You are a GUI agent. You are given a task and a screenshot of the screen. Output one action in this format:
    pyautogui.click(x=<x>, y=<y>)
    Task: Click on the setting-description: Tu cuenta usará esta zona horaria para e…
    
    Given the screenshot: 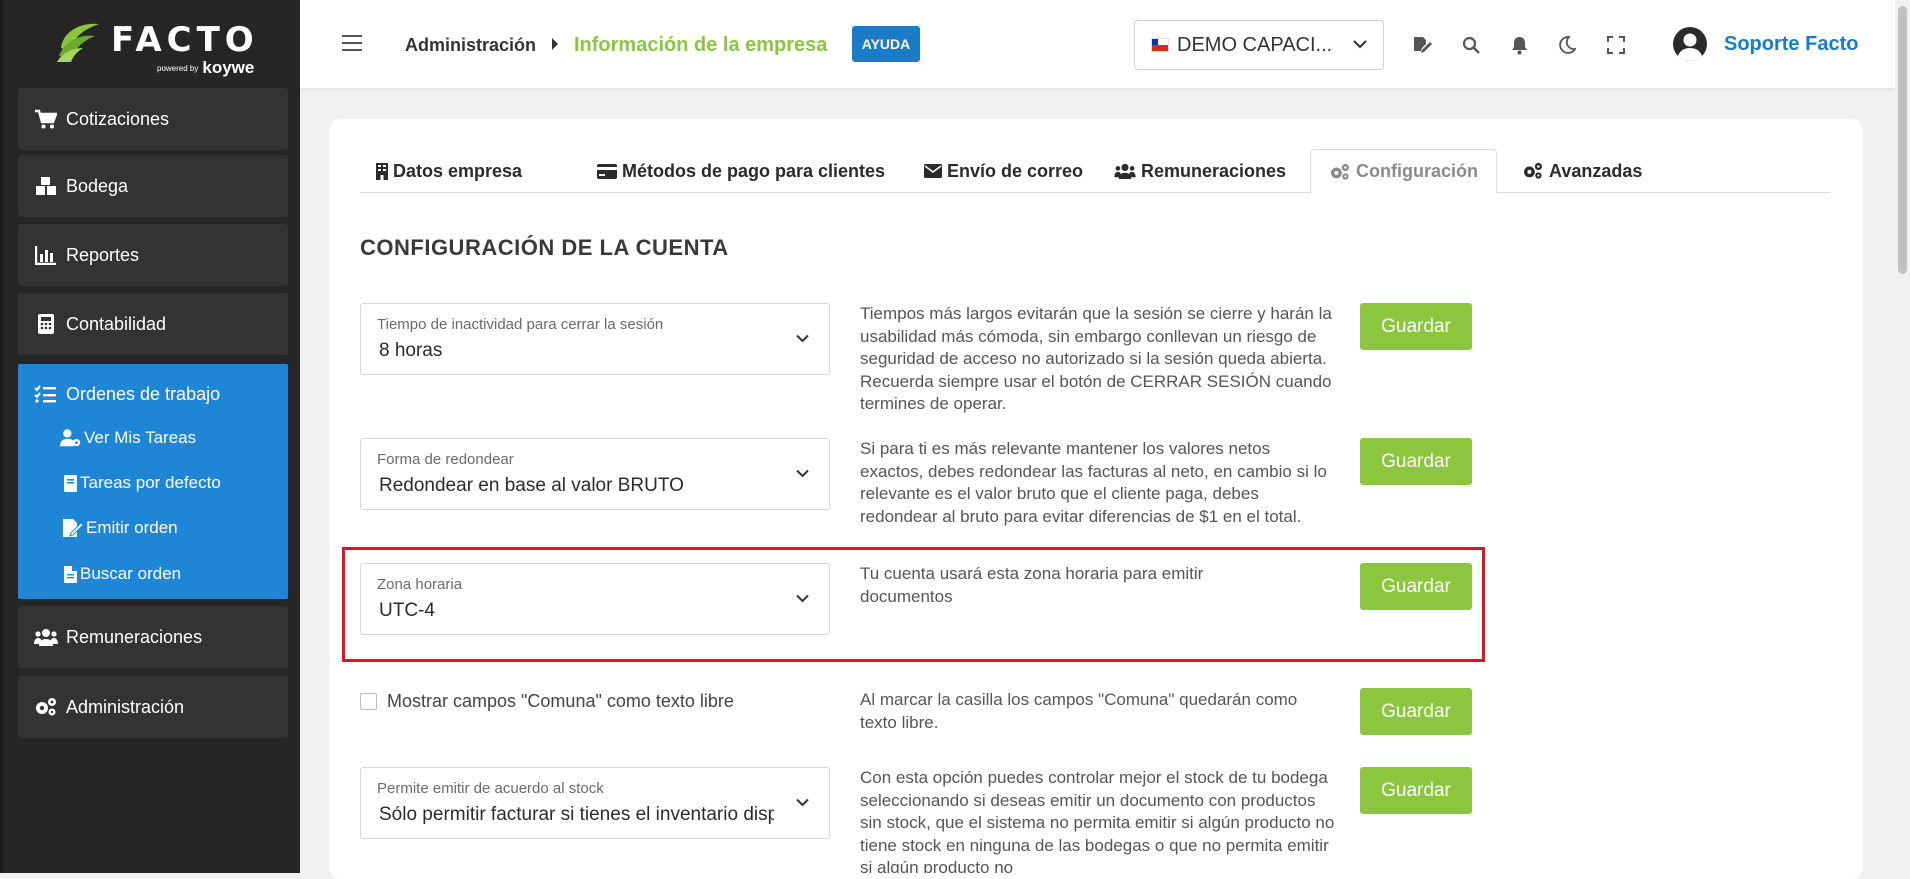 What is the action you would take?
    pyautogui.click(x=1032, y=585)
    